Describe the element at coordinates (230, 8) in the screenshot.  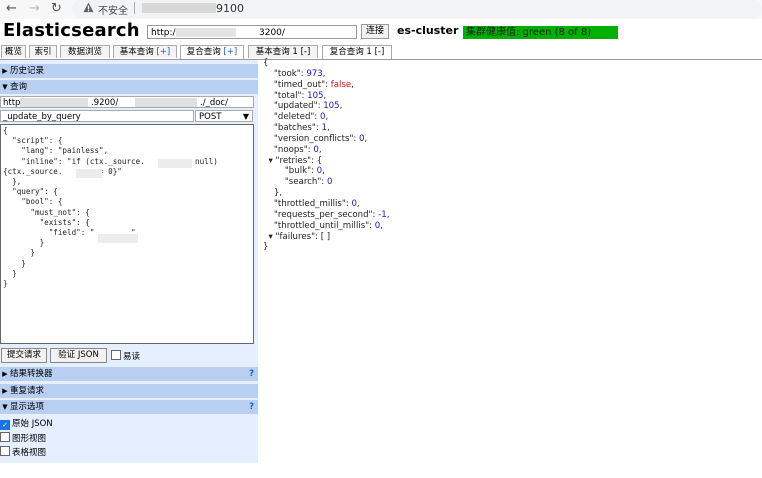
I see `address-url-suffix: 9100` at that location.